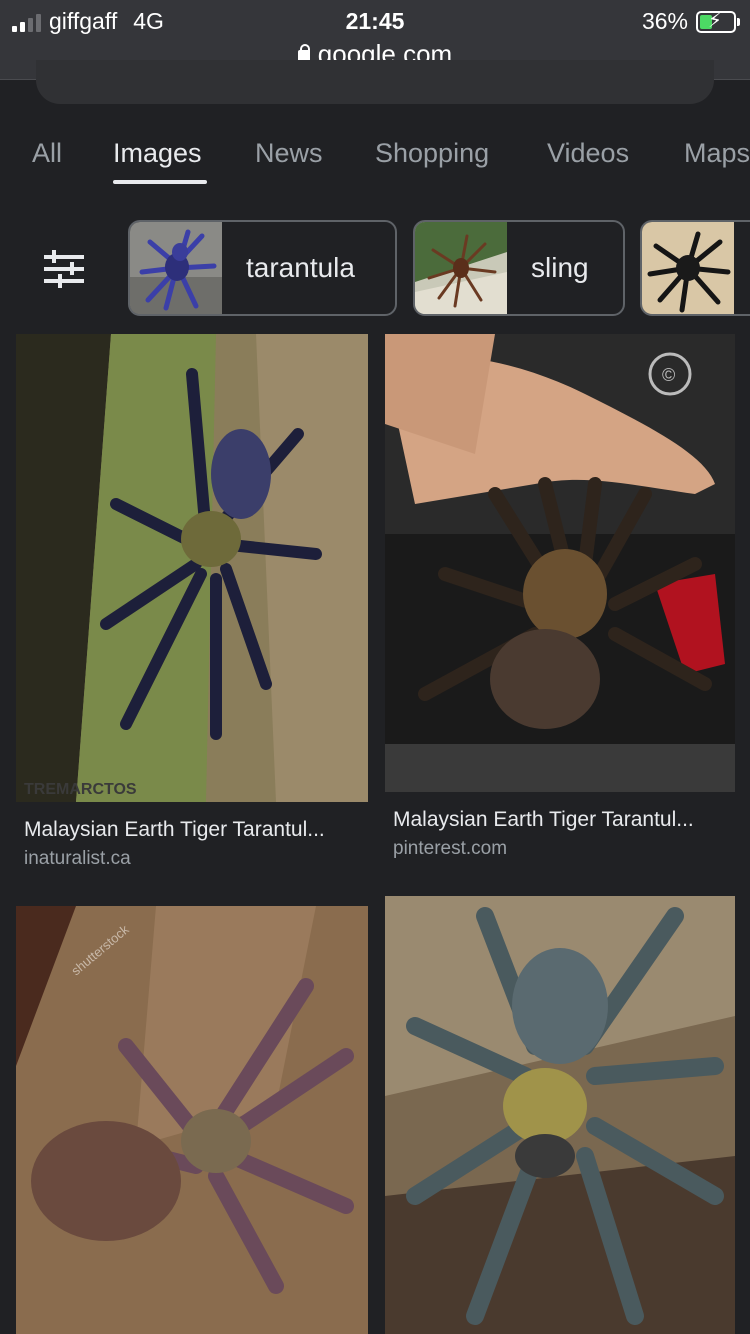  Describe the element at coordinates (157, 153) in the screenshot. I see `tab-images: Images` at that location.